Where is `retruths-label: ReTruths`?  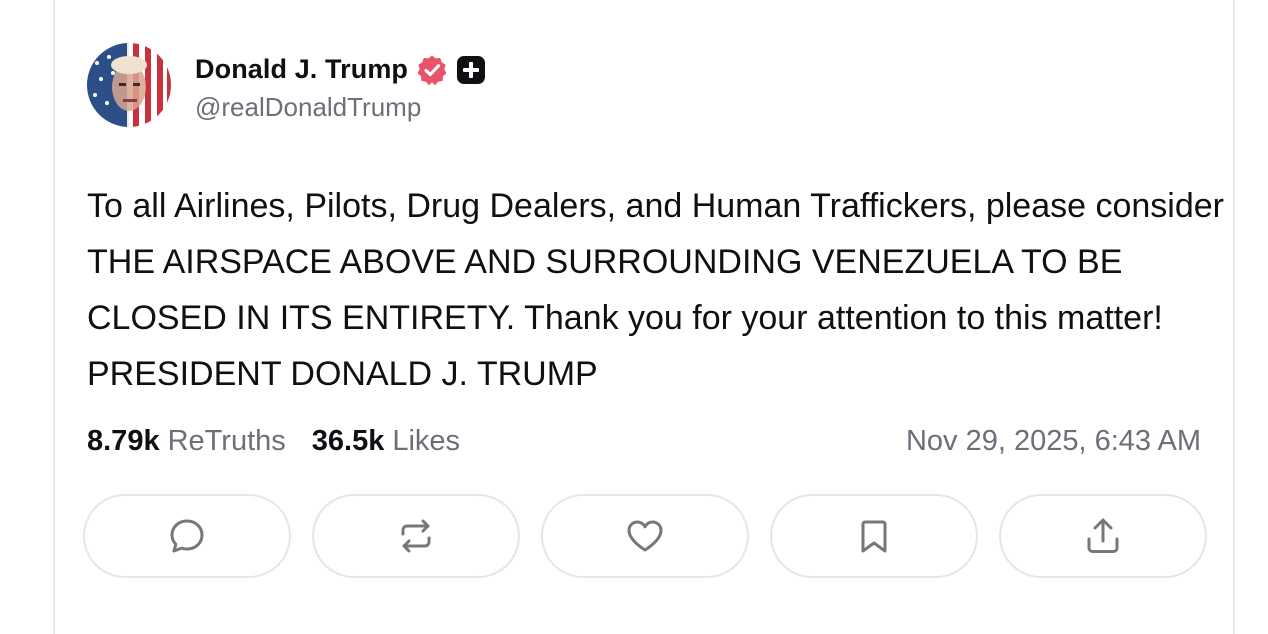 retruths-label: ReTruths is located at coordinates (226, 440).